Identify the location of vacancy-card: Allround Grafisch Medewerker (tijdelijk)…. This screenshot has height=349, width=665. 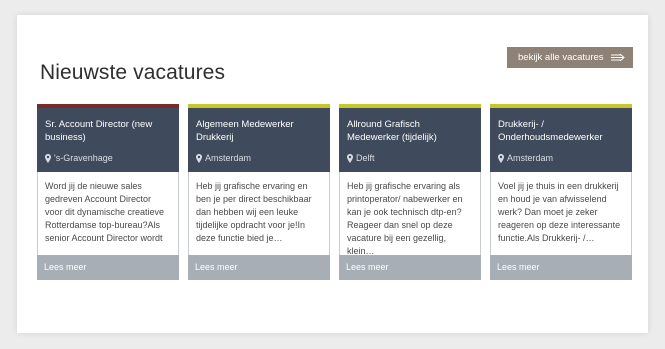
(410, 194).